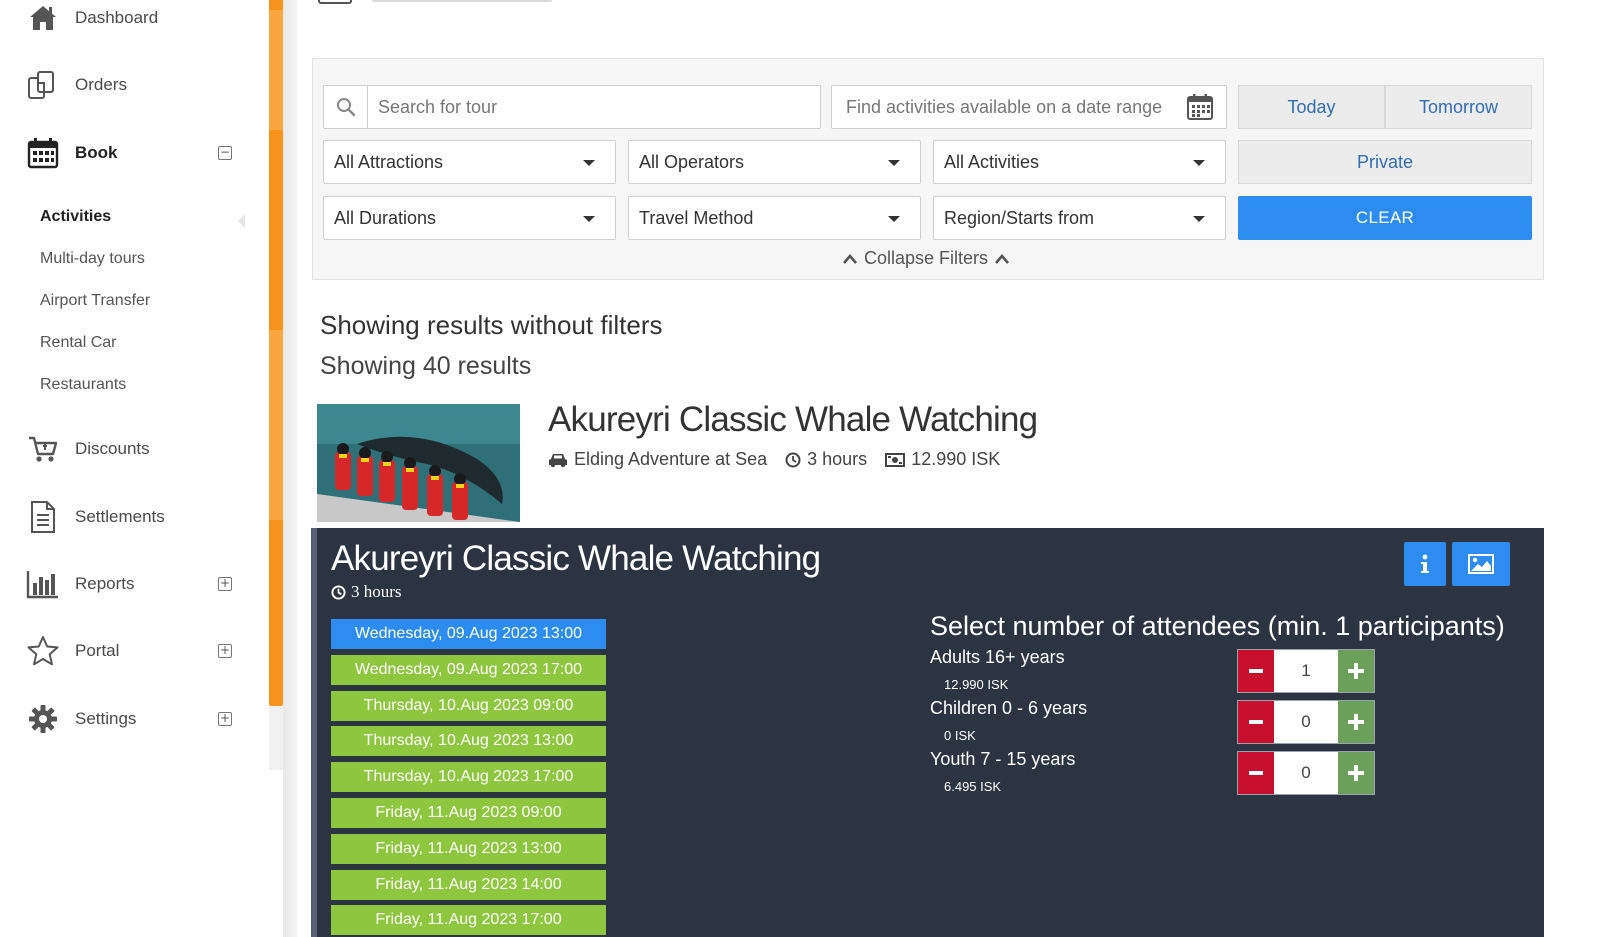 The image size is (1600, 937). What do you see at coordinates (793, 420) in the screenshot?
I see `tour-title-link: Akureyri Classic Whale Watching` at bounding box center [793, 420].